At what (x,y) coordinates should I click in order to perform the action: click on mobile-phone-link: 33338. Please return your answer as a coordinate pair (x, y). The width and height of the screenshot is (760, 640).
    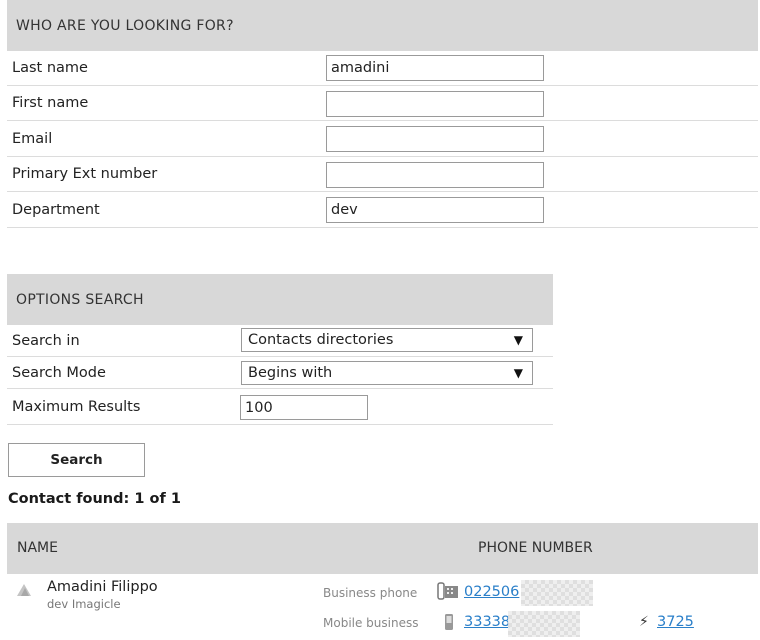
    Looking at the image, I should click on (487, 622).